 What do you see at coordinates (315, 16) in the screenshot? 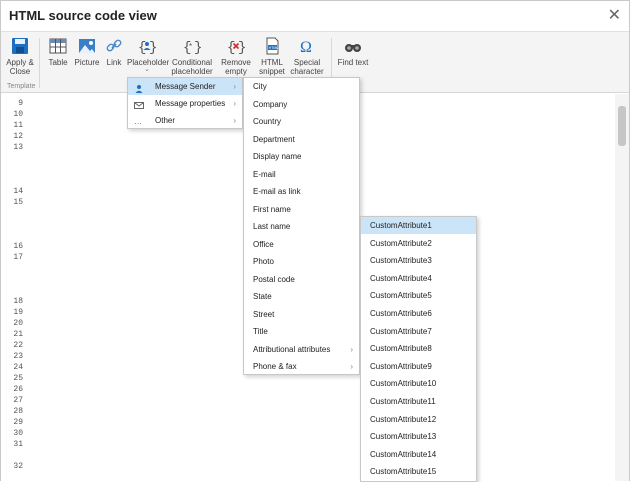
I see `title-bar: HTML source code view ✕` at bounding box center [315, 16].